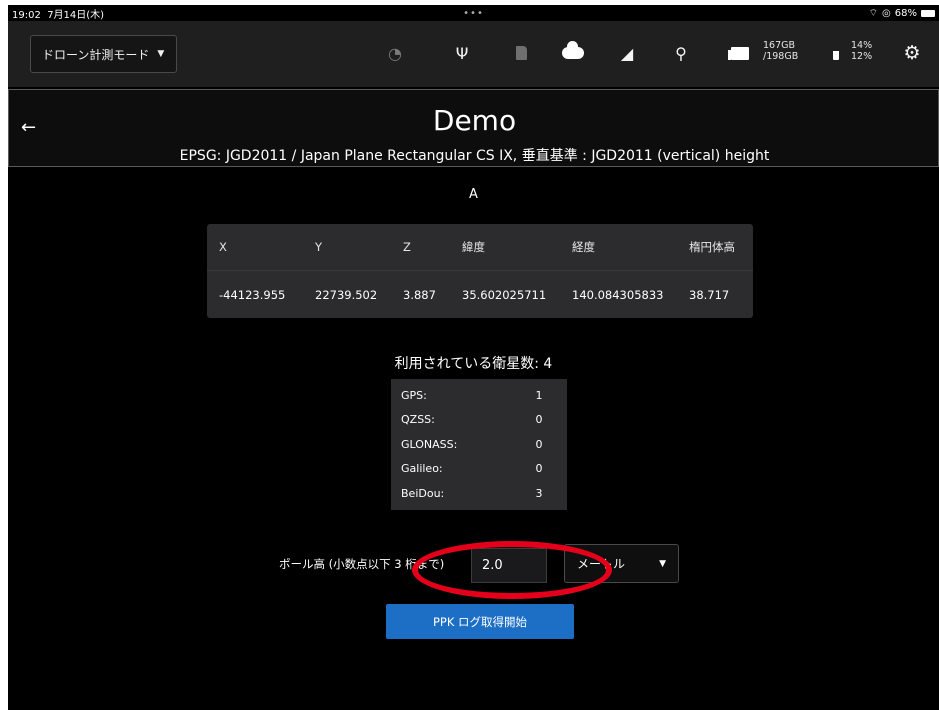 Image resolution: width=939 pixels, height=710 pixels. I want to click on battery-icon, so click(928, 13).